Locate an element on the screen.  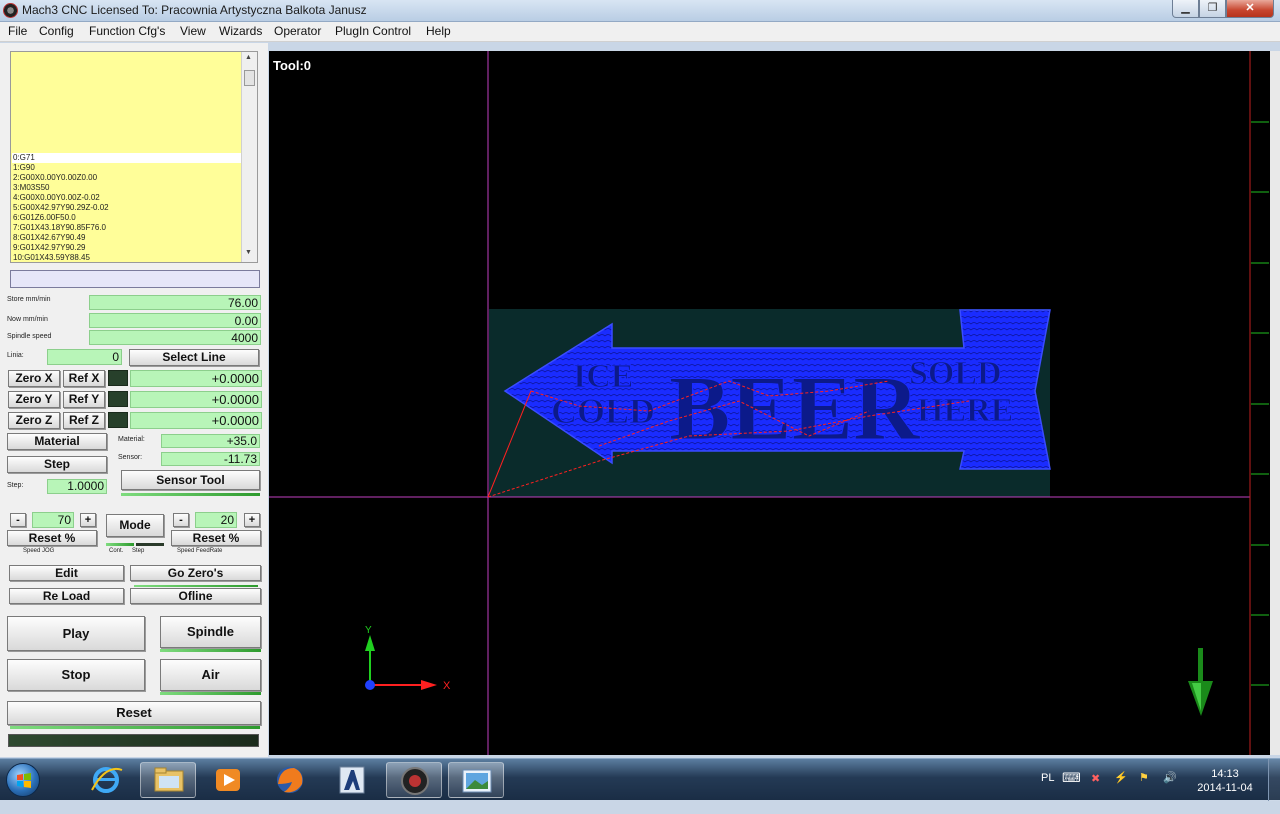
reset-button: Reset is located at coordinates (134, 713).